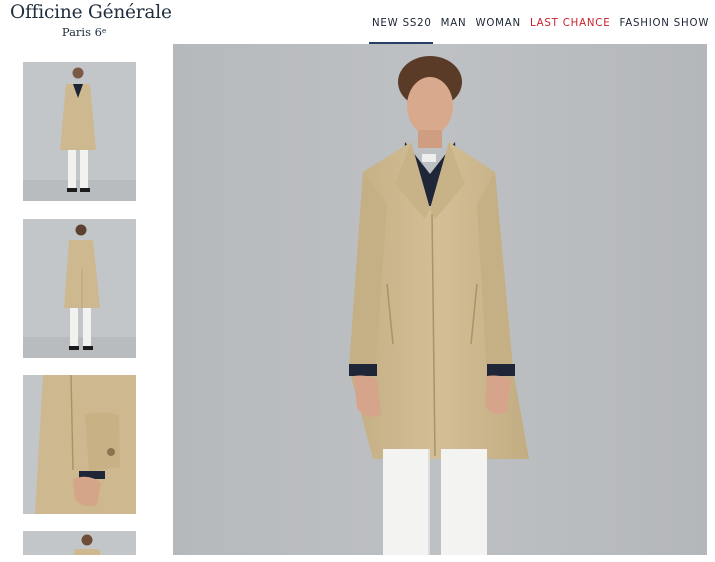 This screenshot has height=562, width=715. I want to click on brand-logo: Officine Générale Paris 6e, so click(91, 20).